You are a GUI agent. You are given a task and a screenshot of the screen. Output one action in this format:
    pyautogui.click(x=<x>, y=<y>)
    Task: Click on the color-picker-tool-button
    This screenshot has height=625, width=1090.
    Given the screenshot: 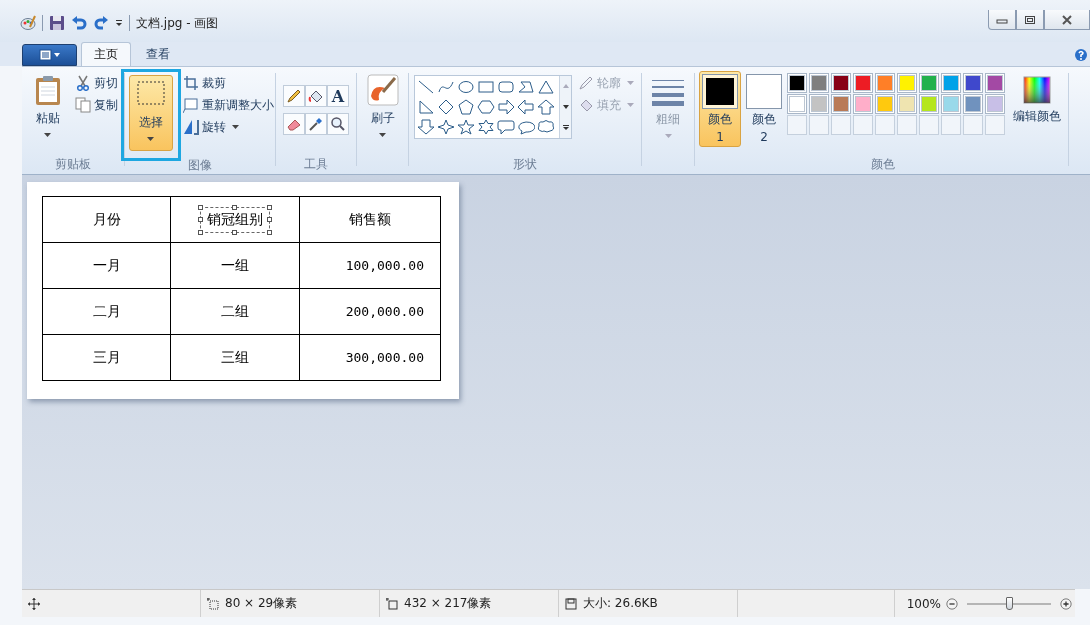 What is the action you would take?
    pyautogui.click(x=316, y=124)
    